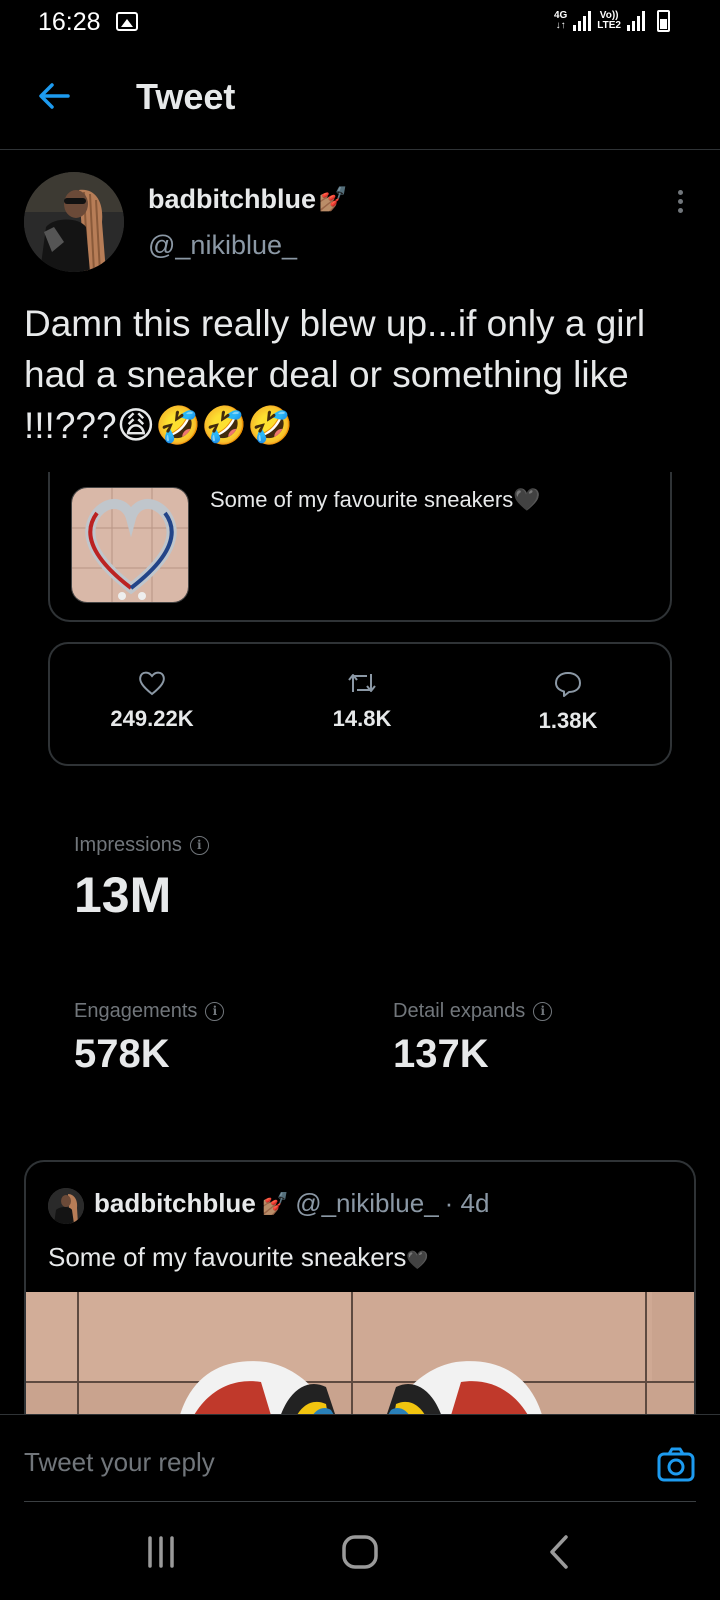 Image resolution: width=720 pixels, height=1600 pixels. I want to click on detail-expands-label: Detail expands i, so click(473, 1011).